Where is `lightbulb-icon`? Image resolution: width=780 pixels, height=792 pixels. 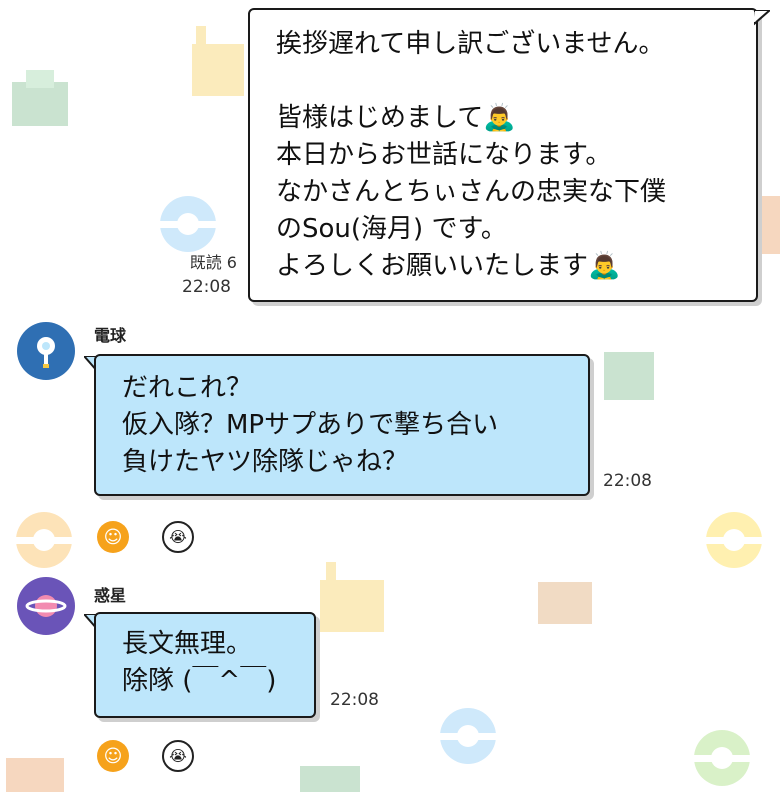 lightbulb-icon is located at coordinates (46, 352).